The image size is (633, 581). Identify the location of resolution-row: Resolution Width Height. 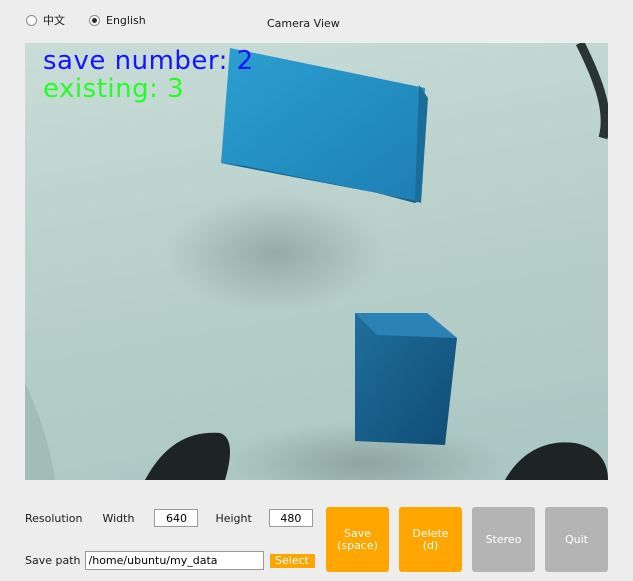
(169, 518).